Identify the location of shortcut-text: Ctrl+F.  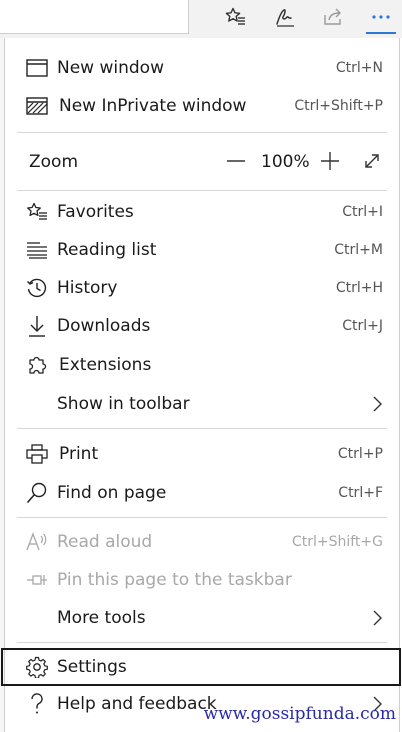
(360, 493).